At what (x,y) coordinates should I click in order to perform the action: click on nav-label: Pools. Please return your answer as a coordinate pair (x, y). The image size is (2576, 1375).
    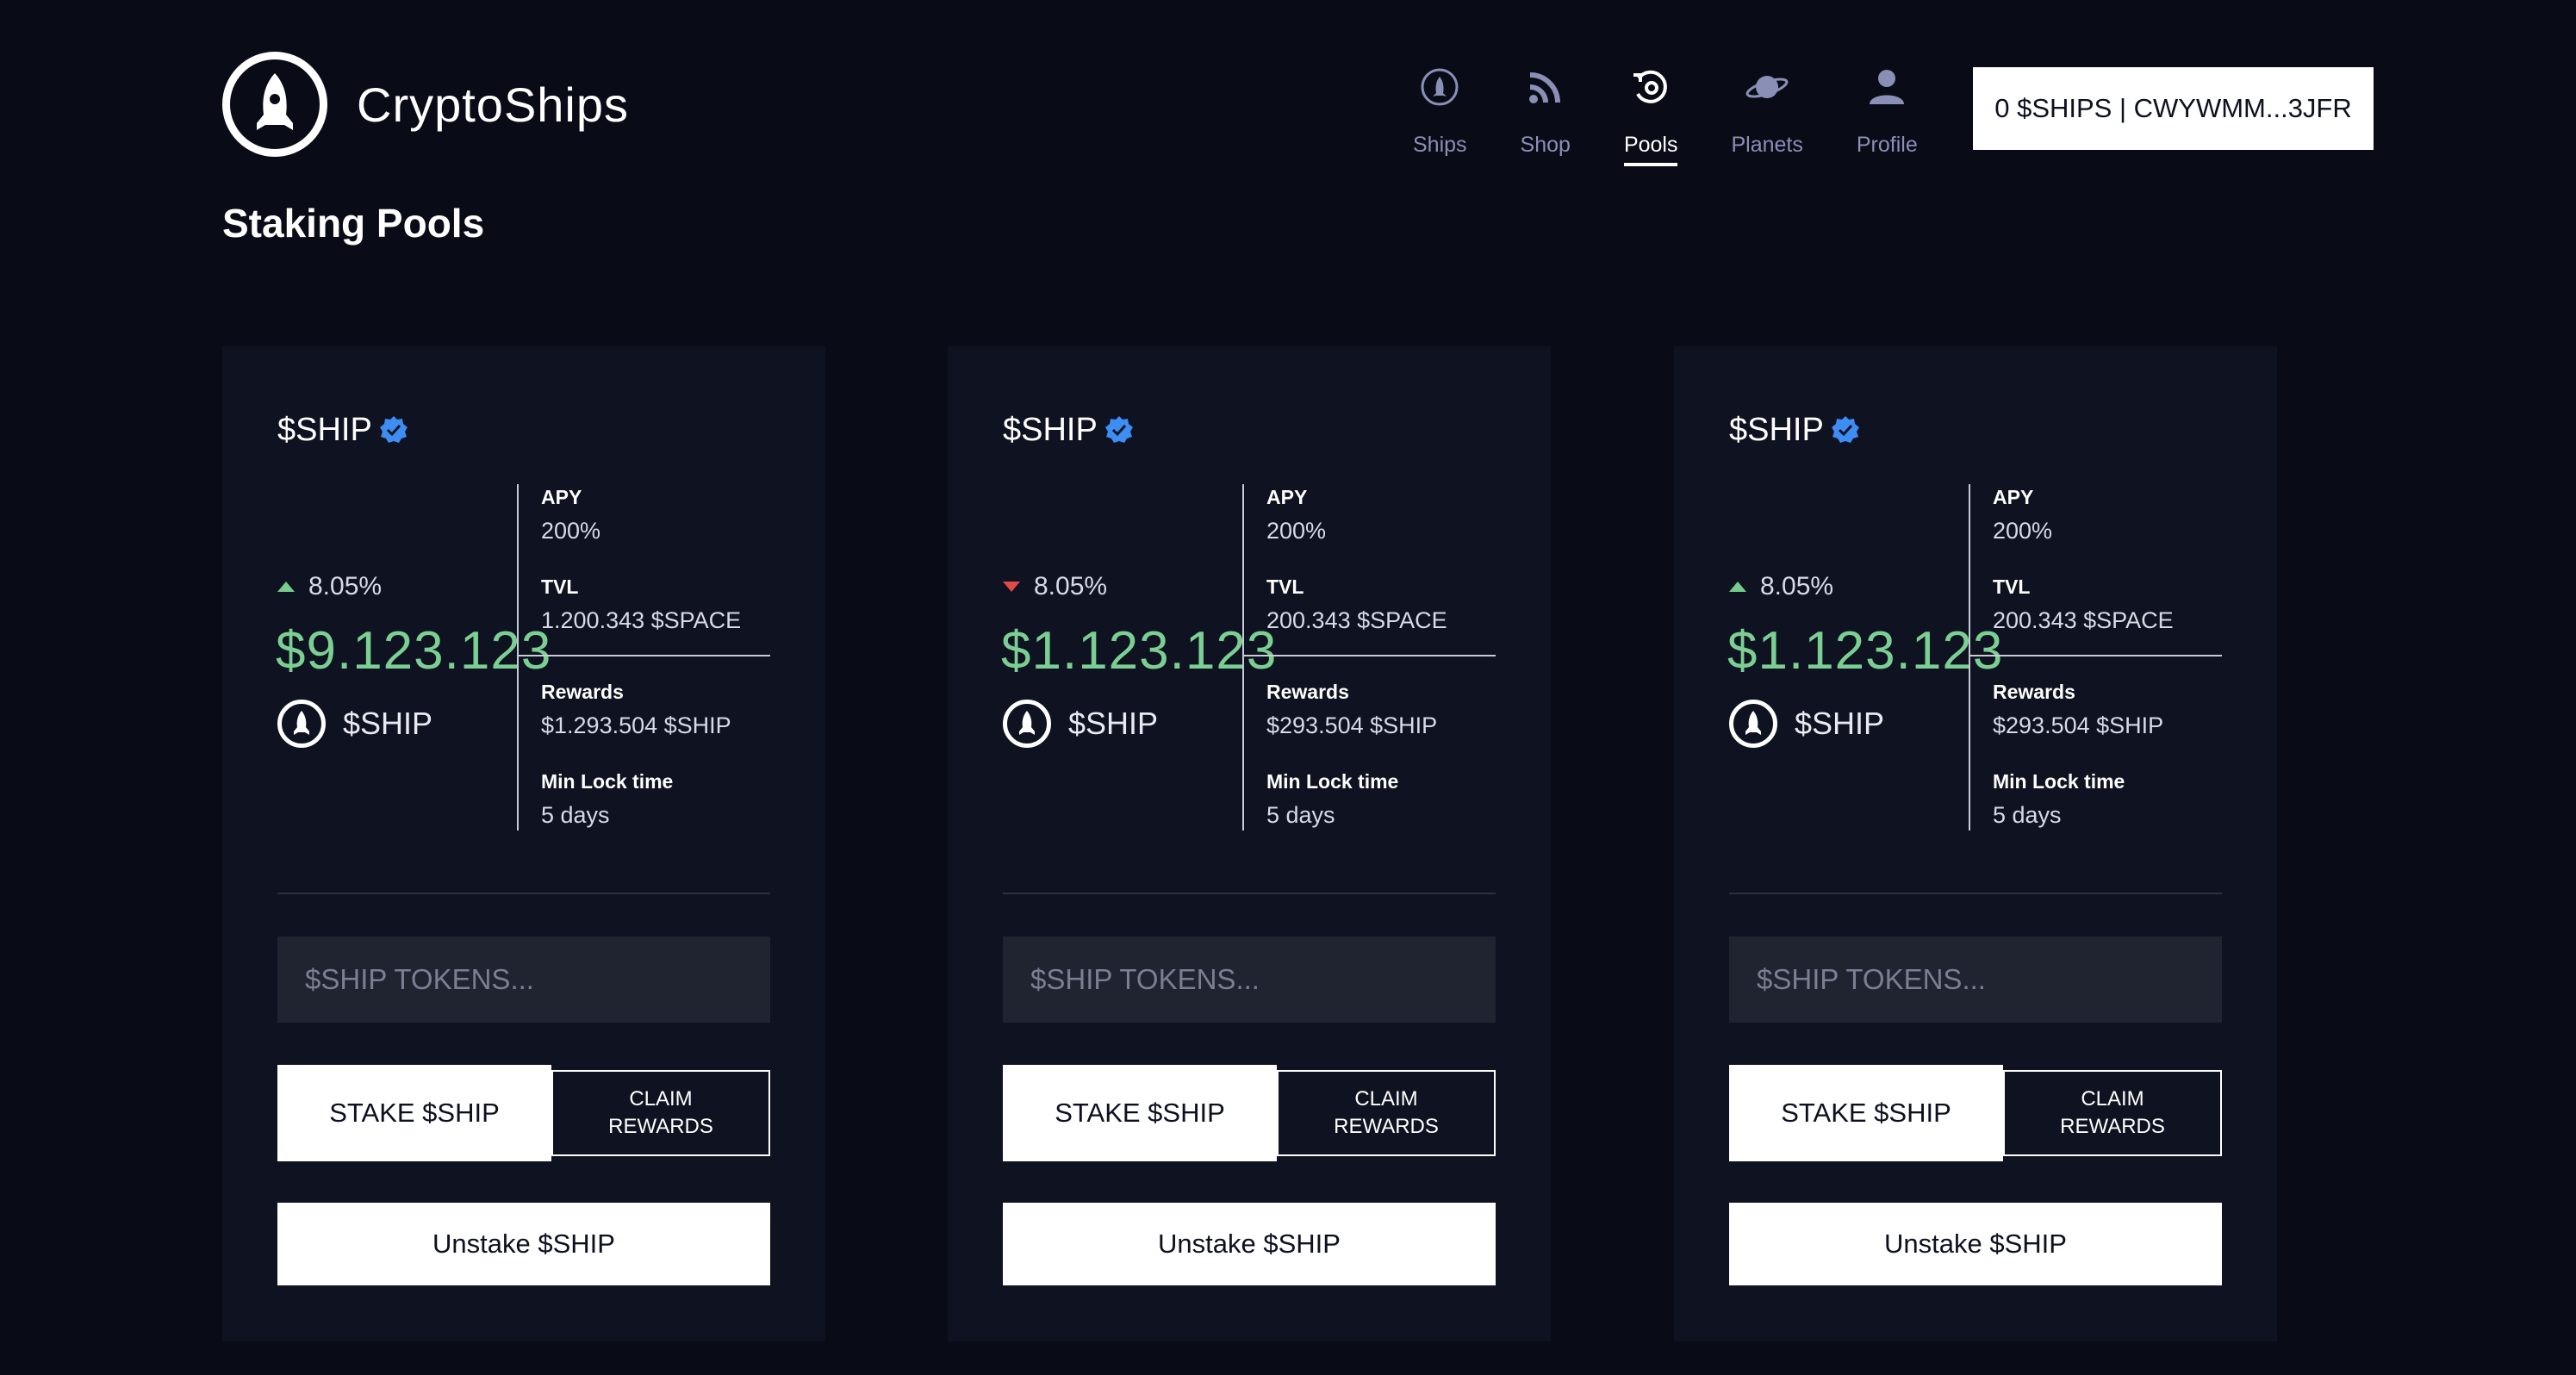
    Looking at the image, I should click on (1651, 149).